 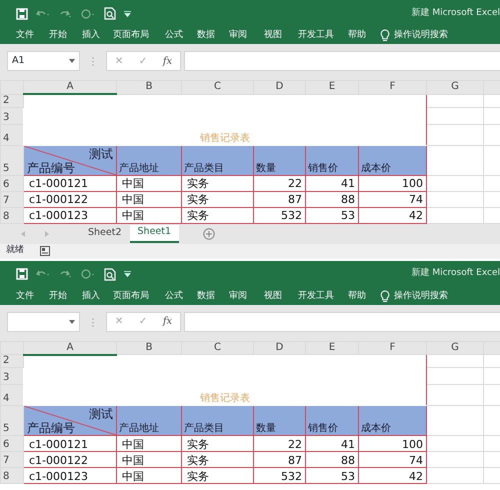 I want to click on add-sheet-icon, so click(x=209, y=234).